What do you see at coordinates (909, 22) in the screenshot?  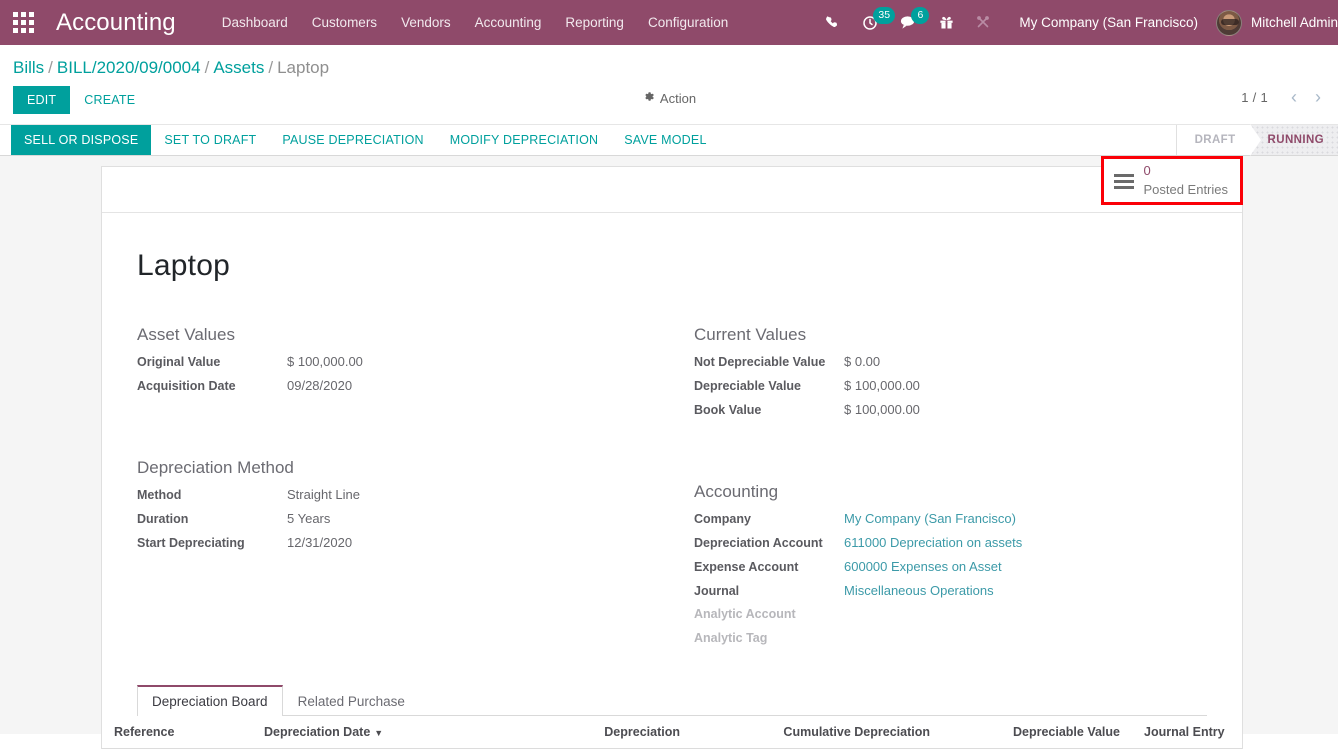 I see `messages-icon: 6` at bounding box center [909, 22].